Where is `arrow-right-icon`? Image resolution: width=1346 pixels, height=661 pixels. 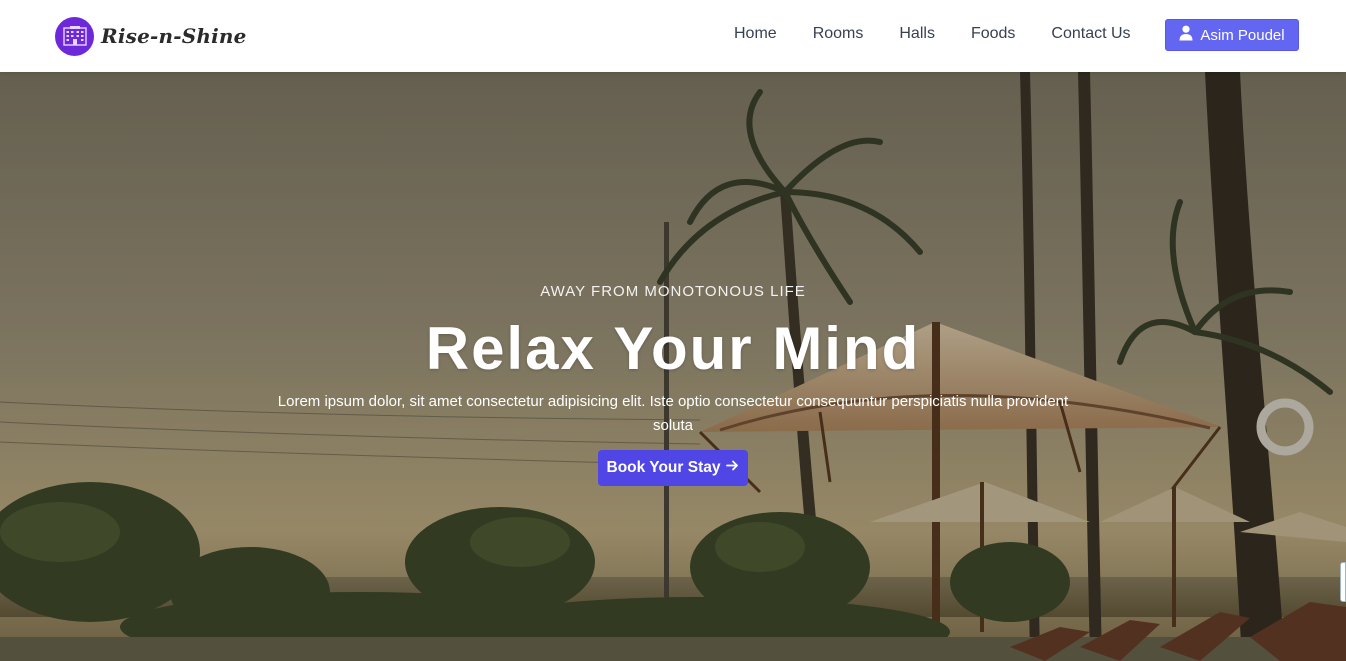
arrow-right-icon is located at coordinates (732, 468).